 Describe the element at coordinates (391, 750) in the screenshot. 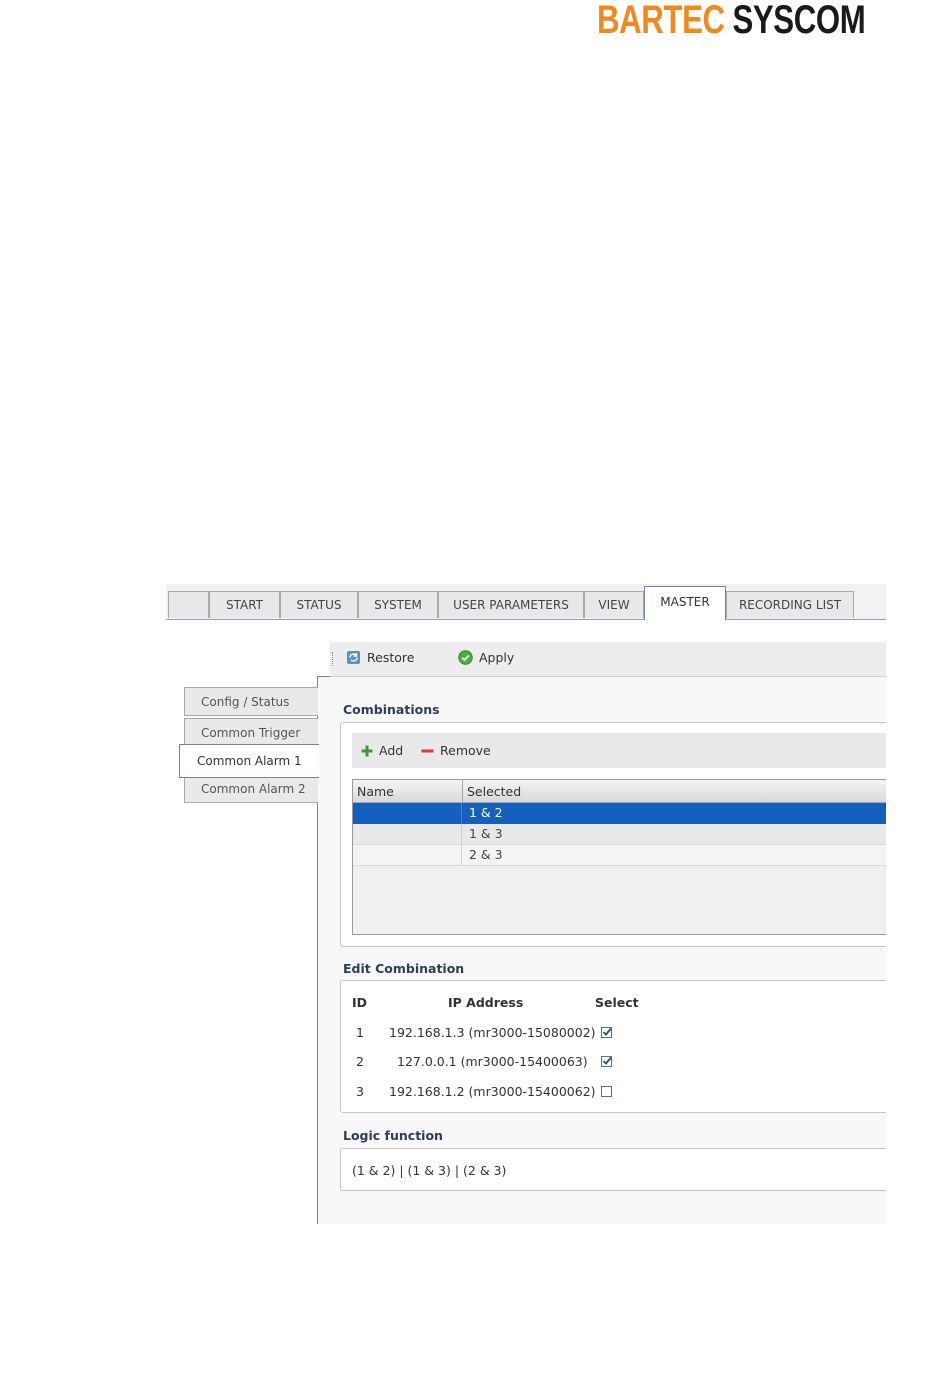

I see `add-label: Add` at that location.